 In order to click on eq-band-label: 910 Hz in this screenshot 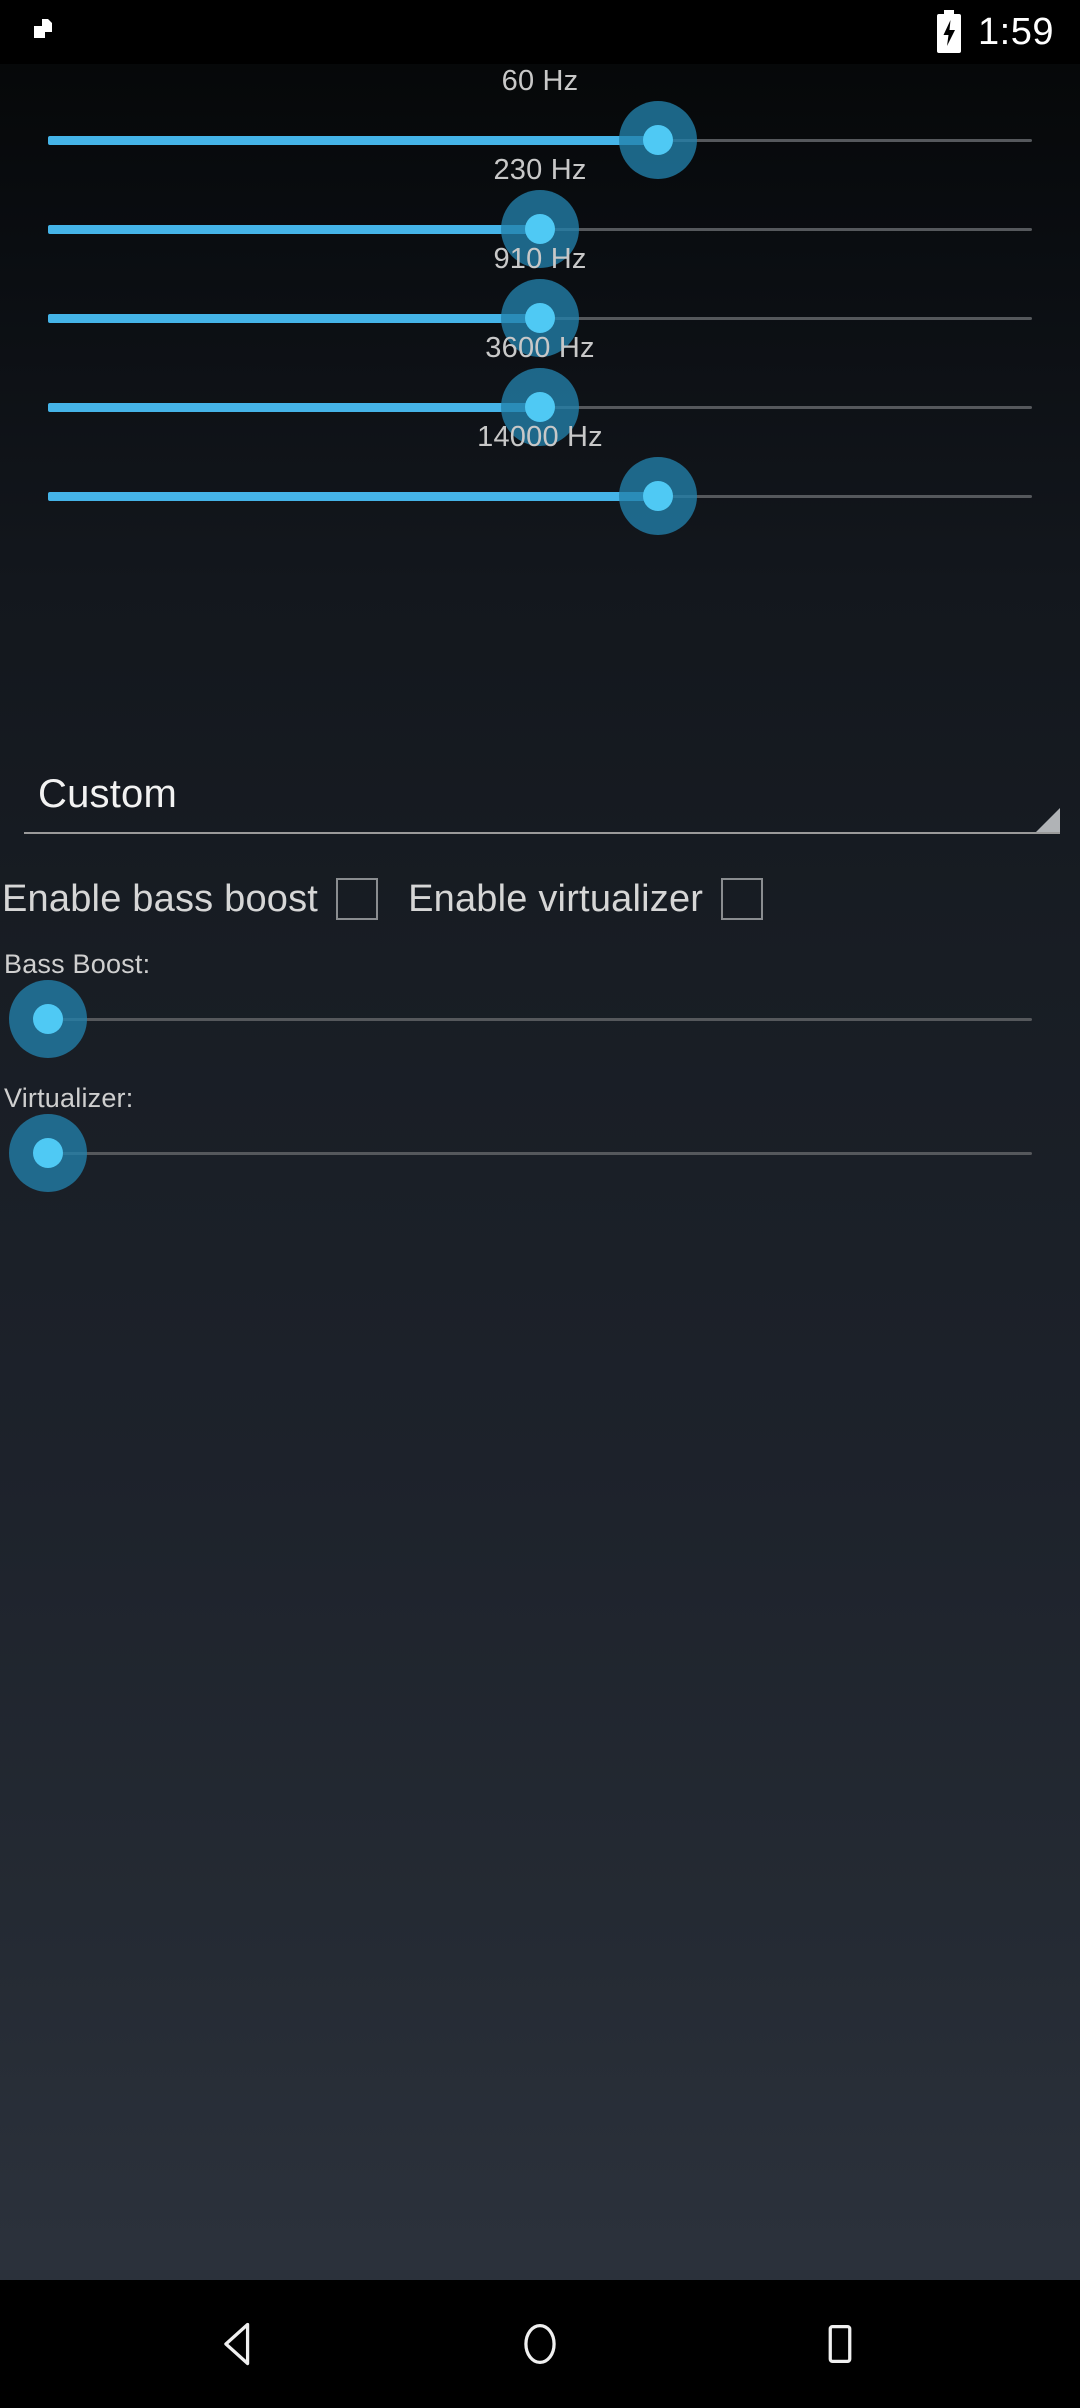, I will do `click(540, 259)`.